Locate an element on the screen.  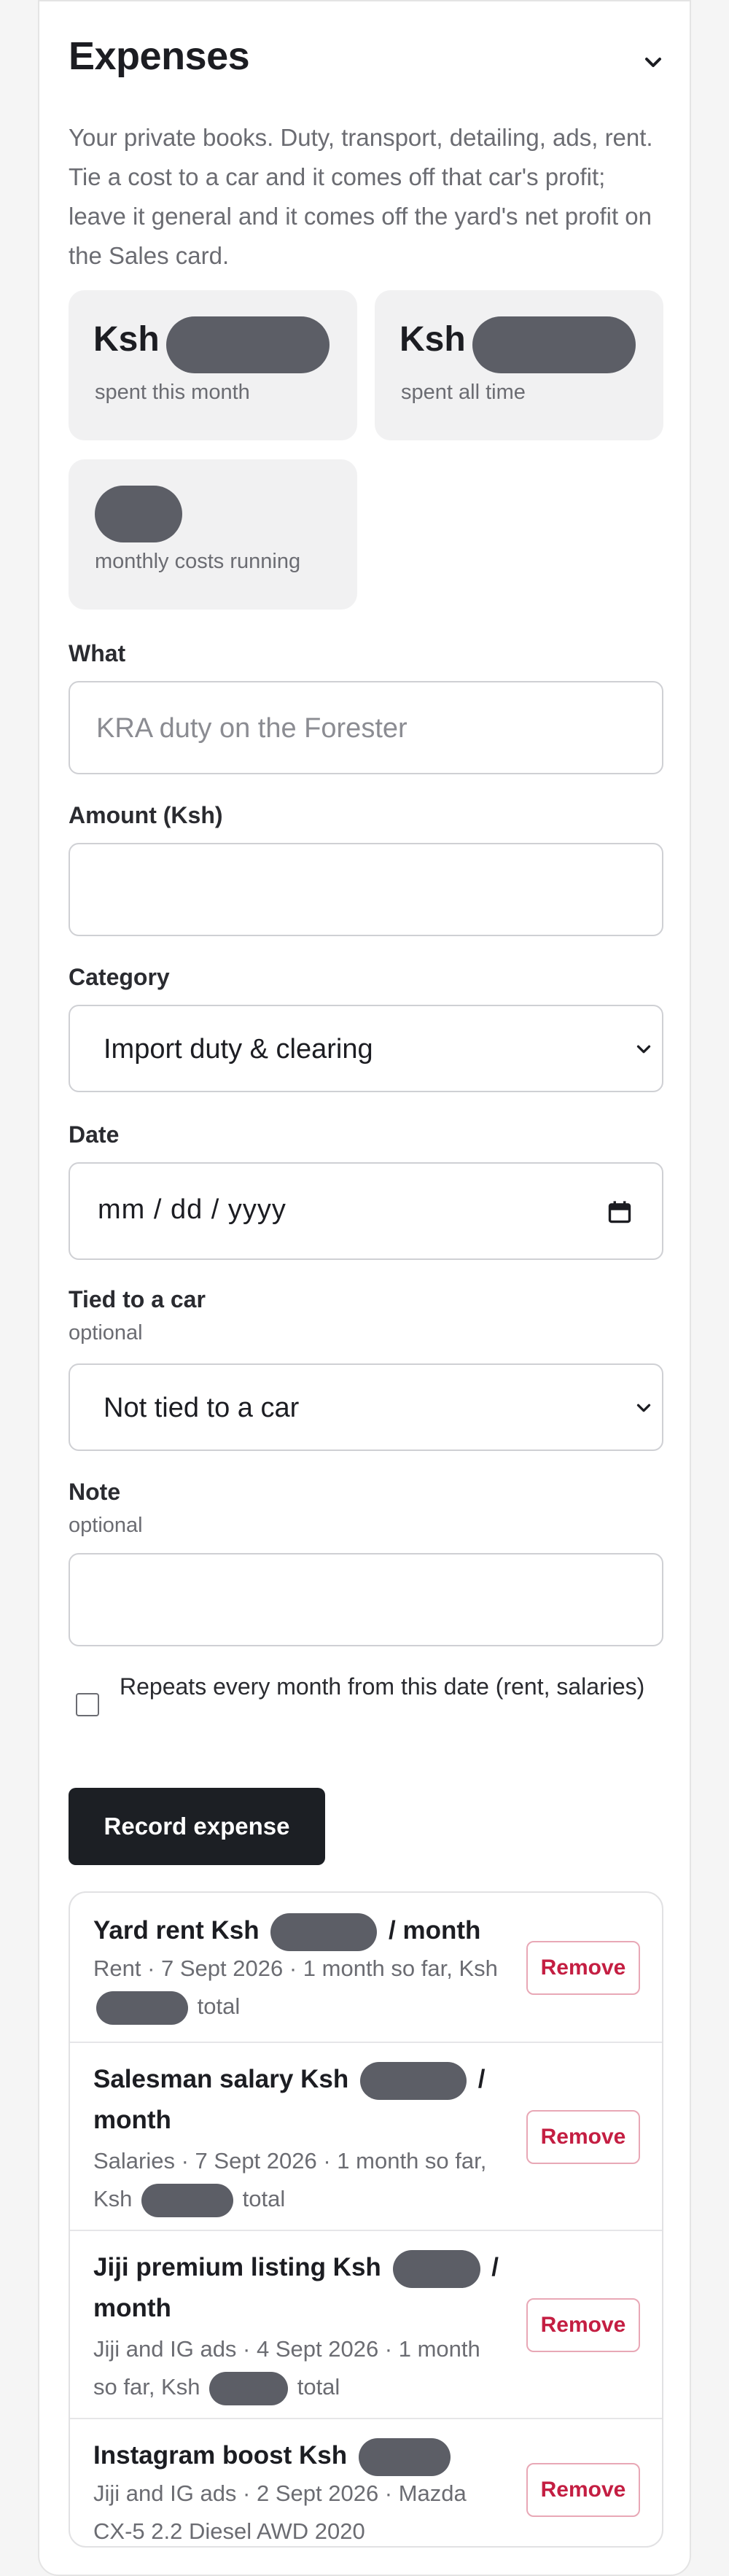
expense-title: Yard rent Ksh / month is located at coordinates (297, 1930).